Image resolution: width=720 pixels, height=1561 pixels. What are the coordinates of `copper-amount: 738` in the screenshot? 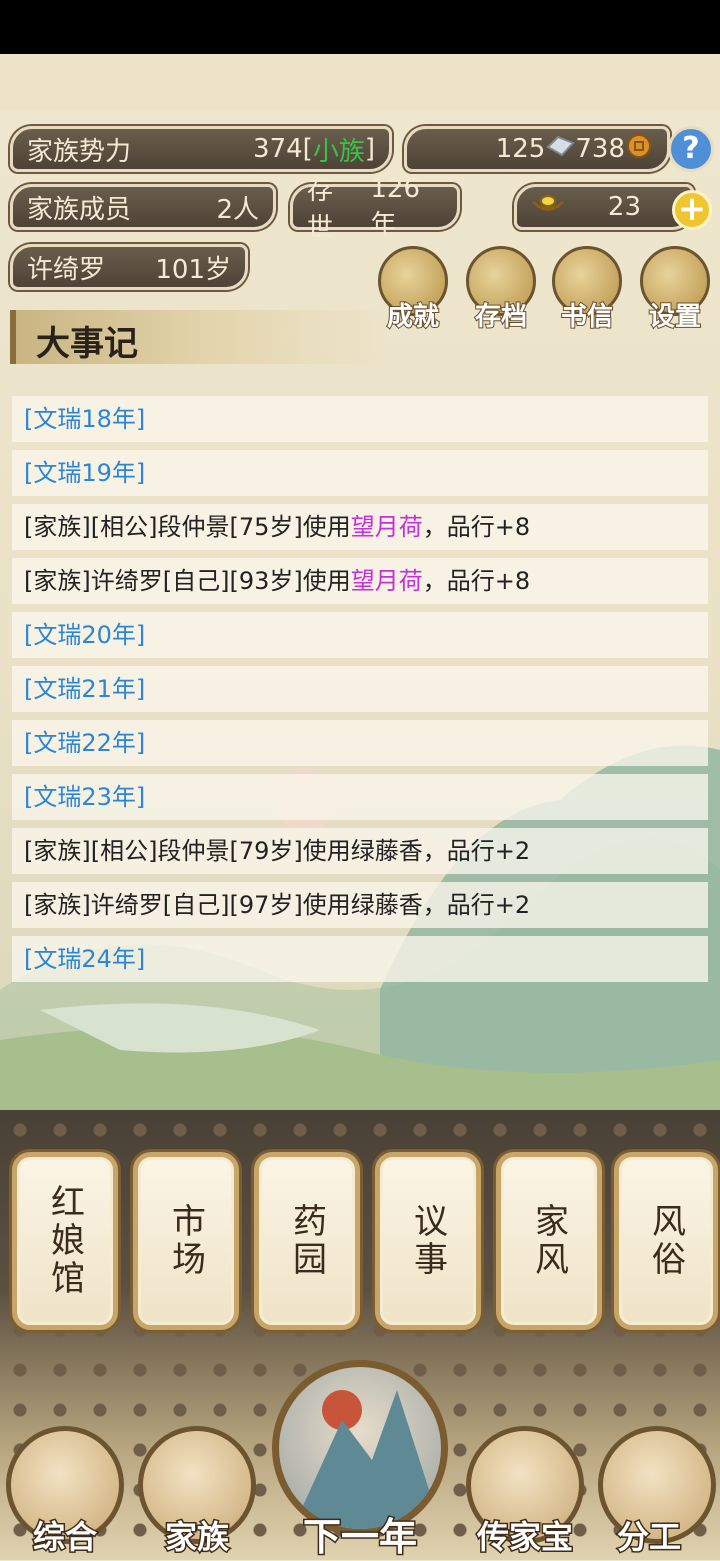 It's located at (600, 149).